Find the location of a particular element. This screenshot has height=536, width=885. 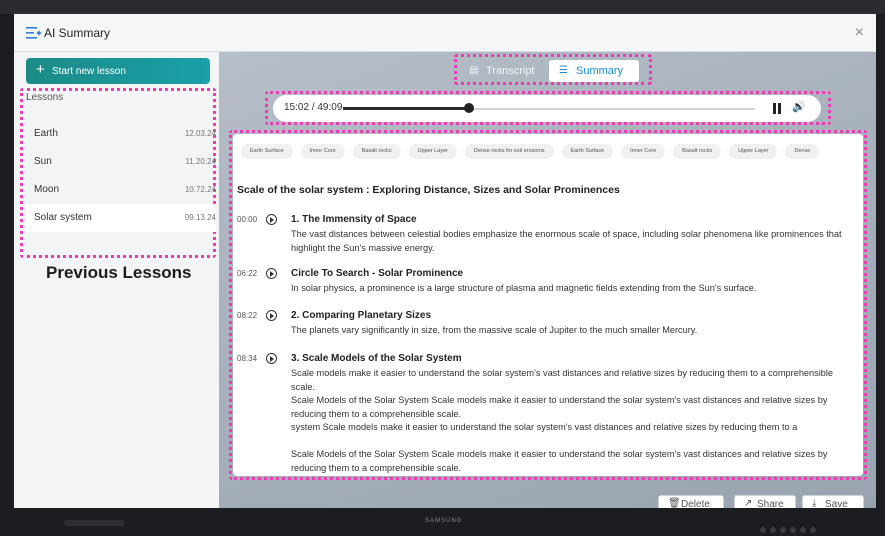

delete-label: Delete is located at coordinates (695, 503).